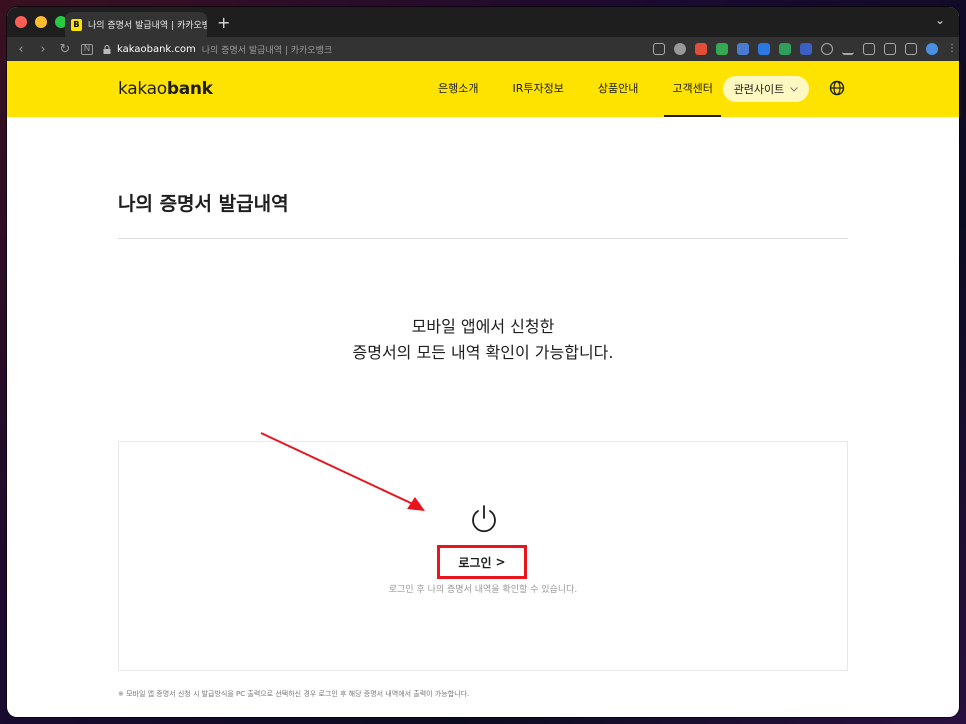 The width and height of the screenshot is (966, 724). I want to click on extension-7-icon, so click(827, 49).